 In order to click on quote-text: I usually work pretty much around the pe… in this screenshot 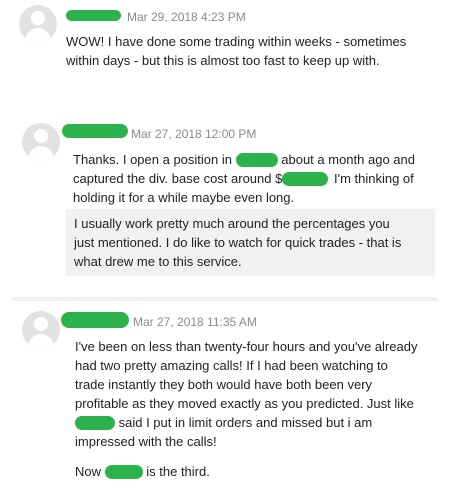, I will do `click(238, 242)`.